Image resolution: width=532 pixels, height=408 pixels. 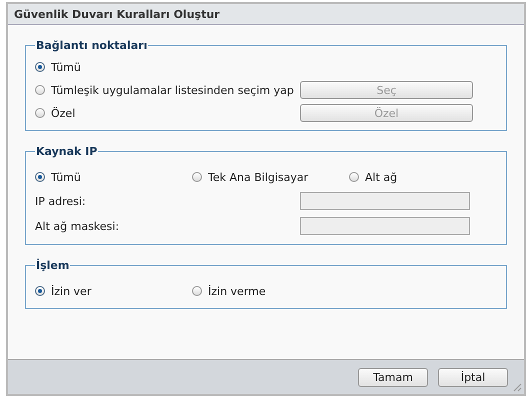 What do you see at coordinates (373, 177) in the screenshot?
I see `radio-option: Alt ağ` at bounding box center [373, 177].